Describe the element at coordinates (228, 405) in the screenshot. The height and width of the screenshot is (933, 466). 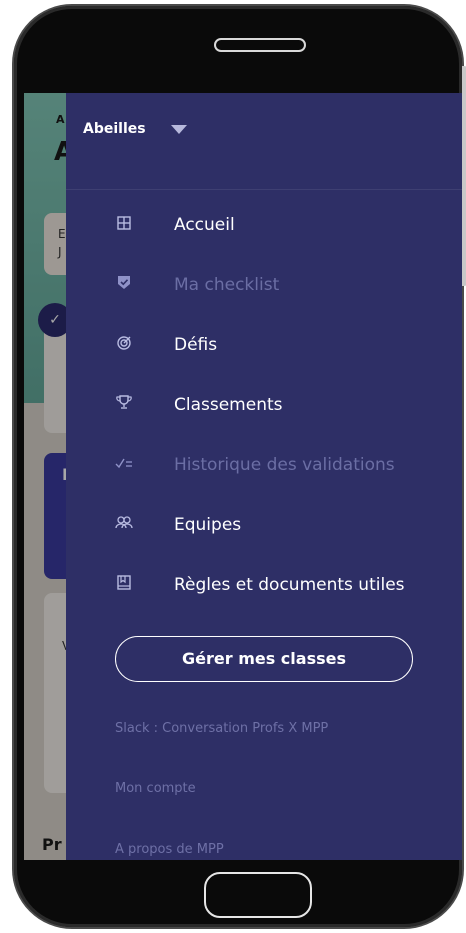
I see `menu-item-label: Classements` at that location.